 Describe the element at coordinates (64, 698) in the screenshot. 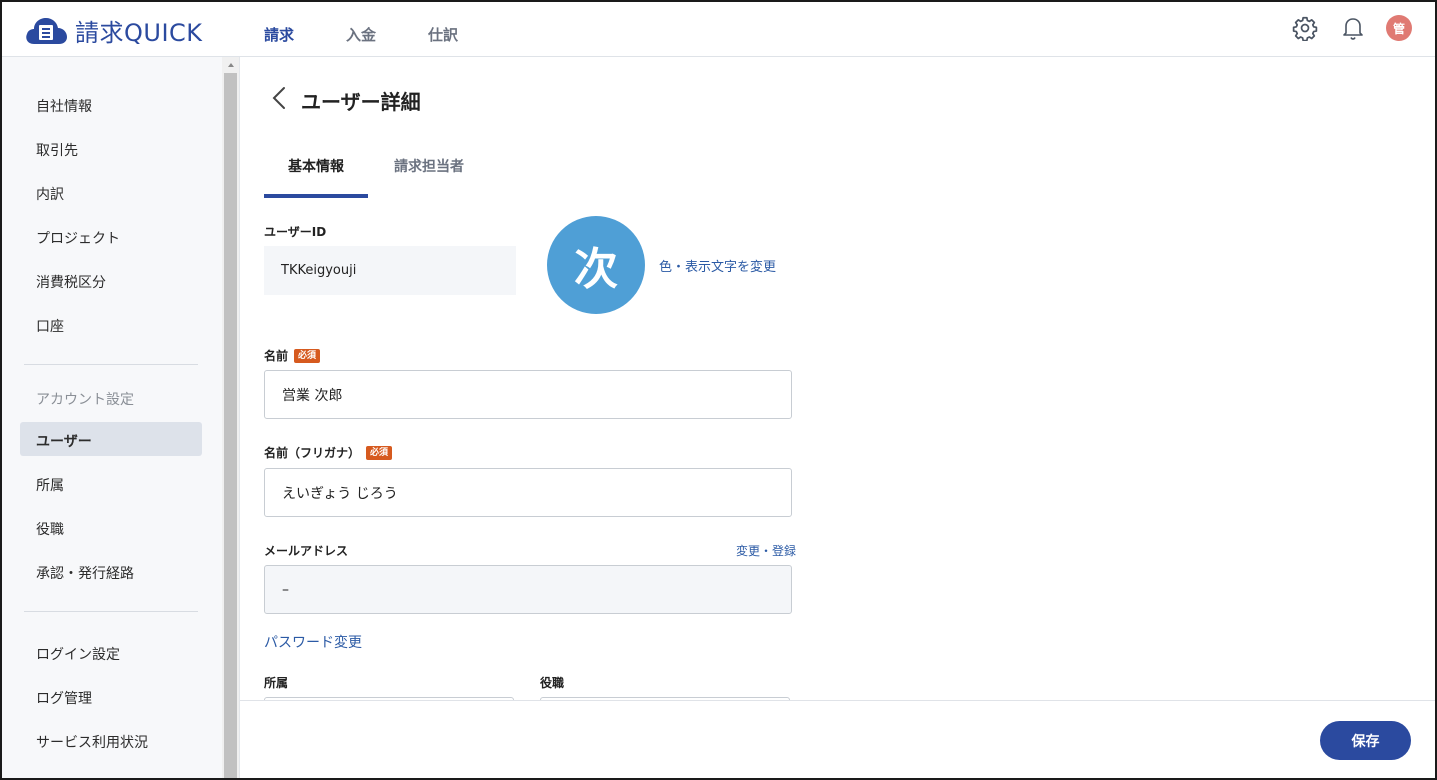

I see `sidebar-item-log-management: ログ管理` at that location.